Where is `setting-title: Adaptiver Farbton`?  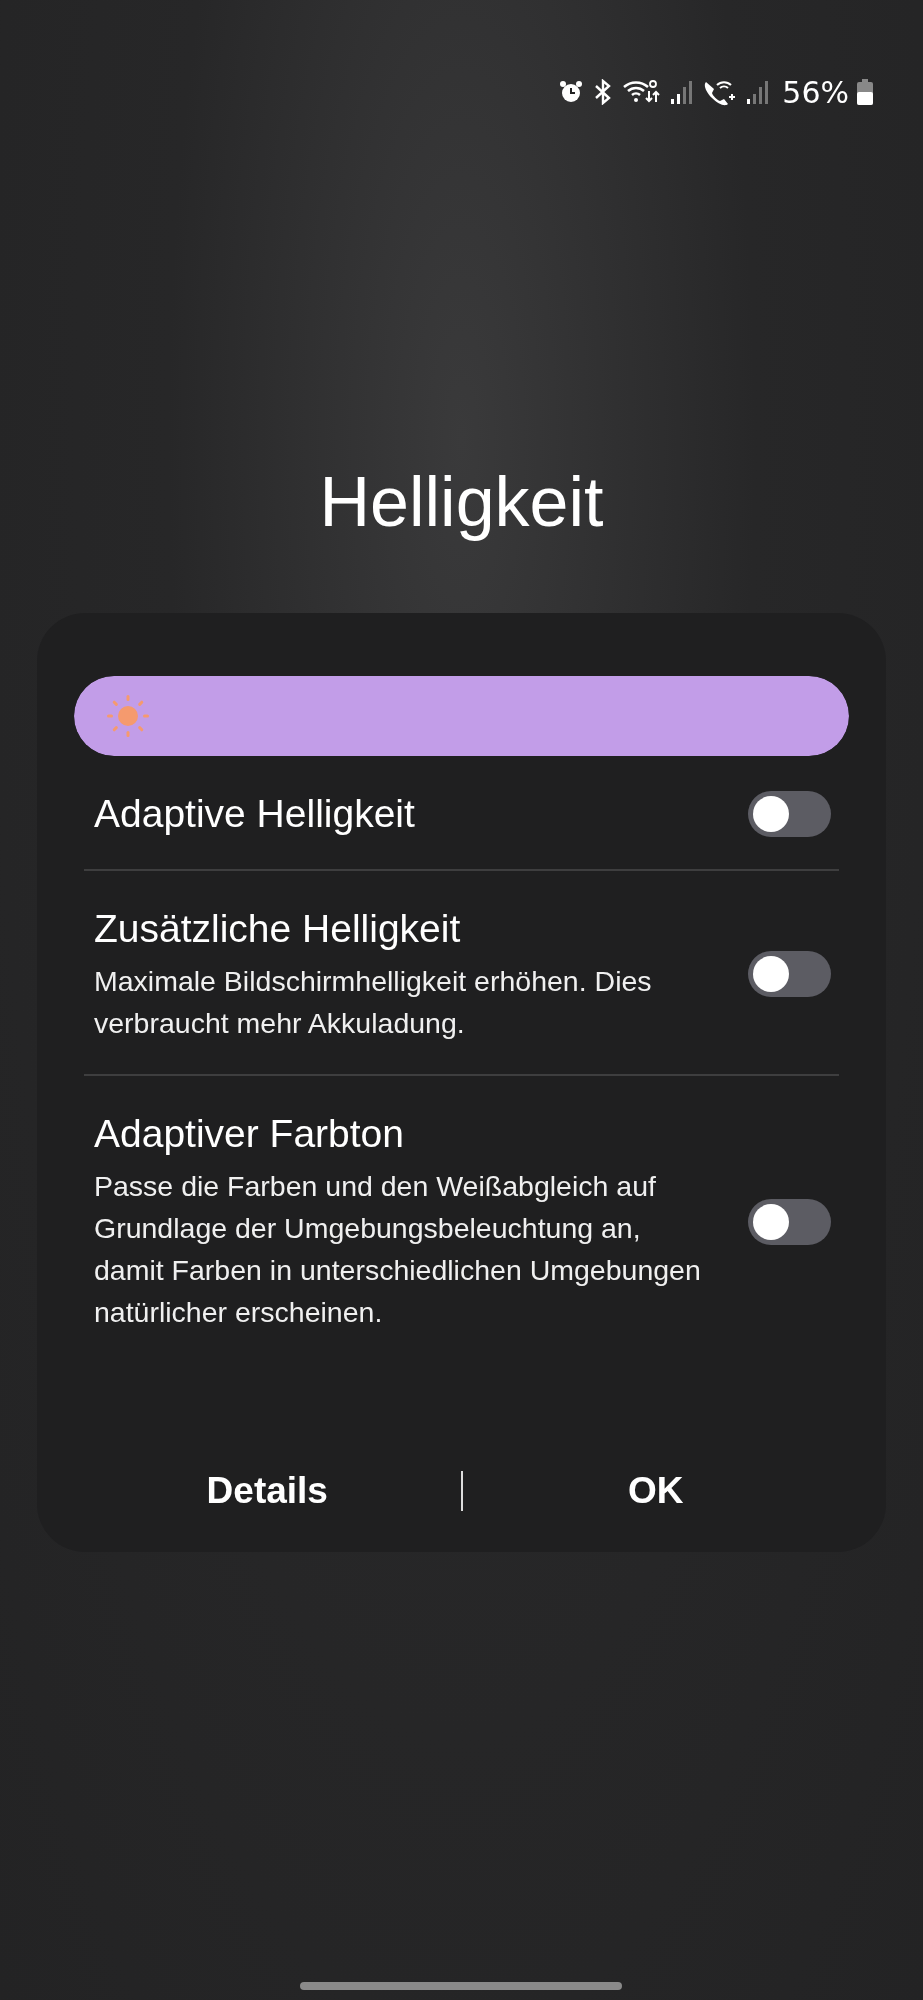 setting-title: Adaptiver Farbton is located at coordinates (249, 1133).